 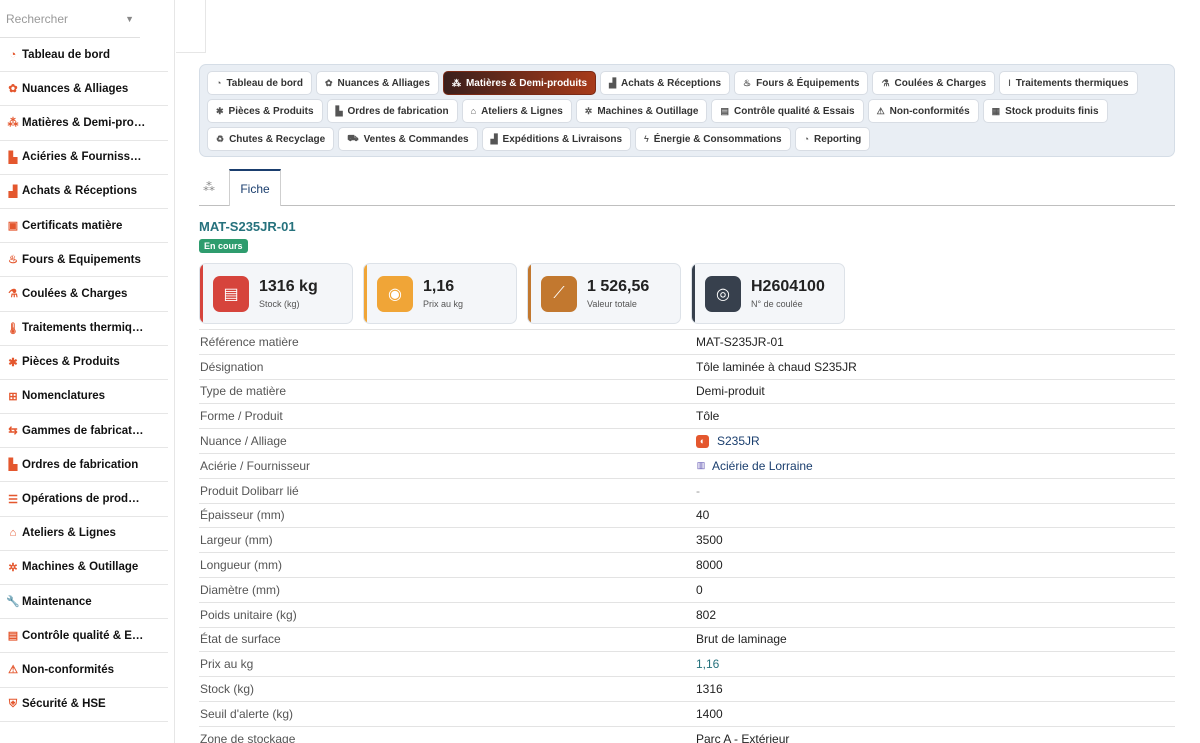 I want to click on detail-value-text: 1316, so click(x=709, y=689).